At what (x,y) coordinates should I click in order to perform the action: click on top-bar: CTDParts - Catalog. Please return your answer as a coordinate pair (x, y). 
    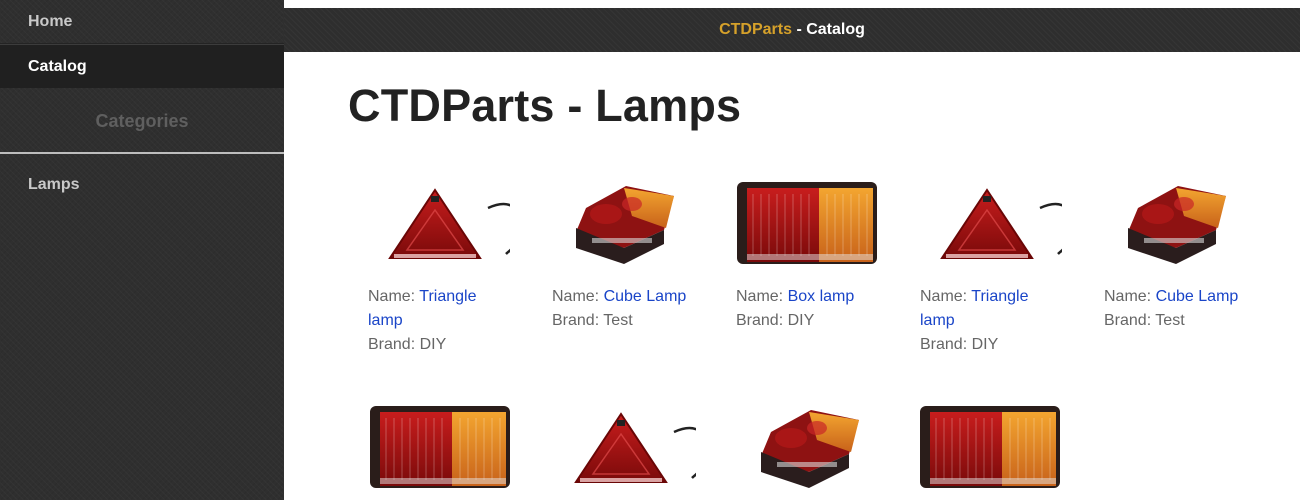
    Looking at the image, I should click on (792, 30).